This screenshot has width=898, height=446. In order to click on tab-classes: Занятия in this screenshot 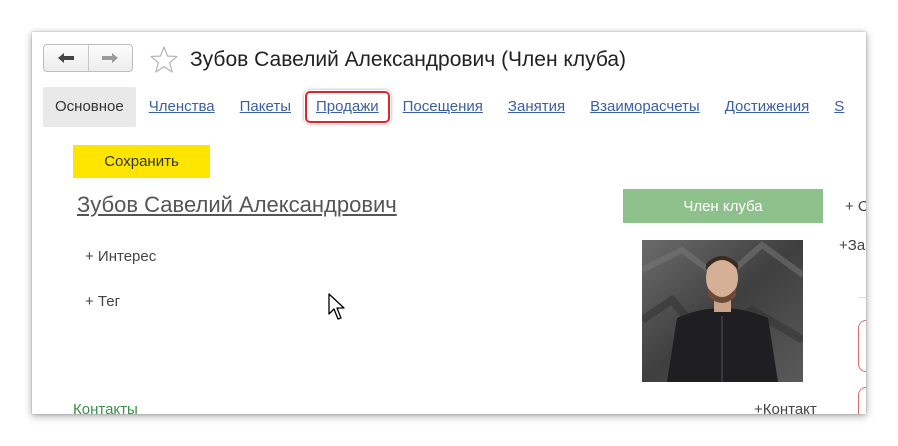, I will do `click(536, 107)`.